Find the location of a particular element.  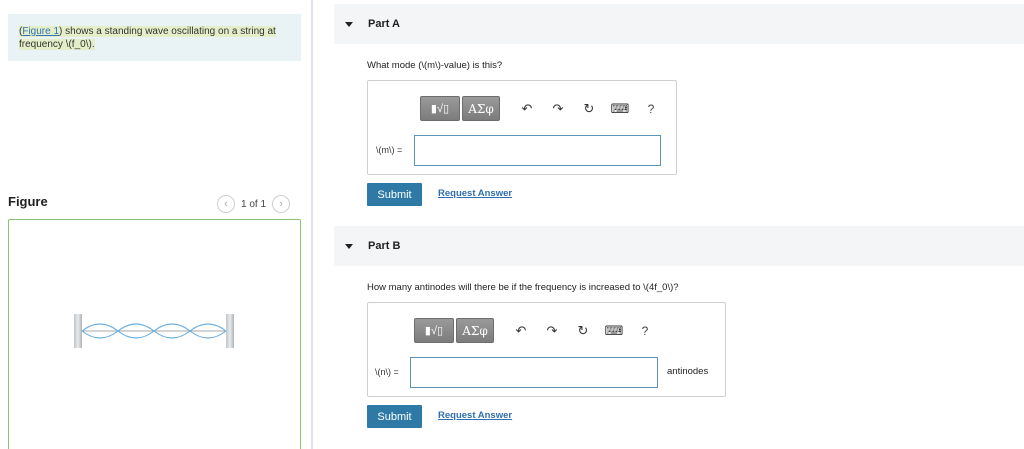

part-b-answer-input is located at coordinates (534, 372).